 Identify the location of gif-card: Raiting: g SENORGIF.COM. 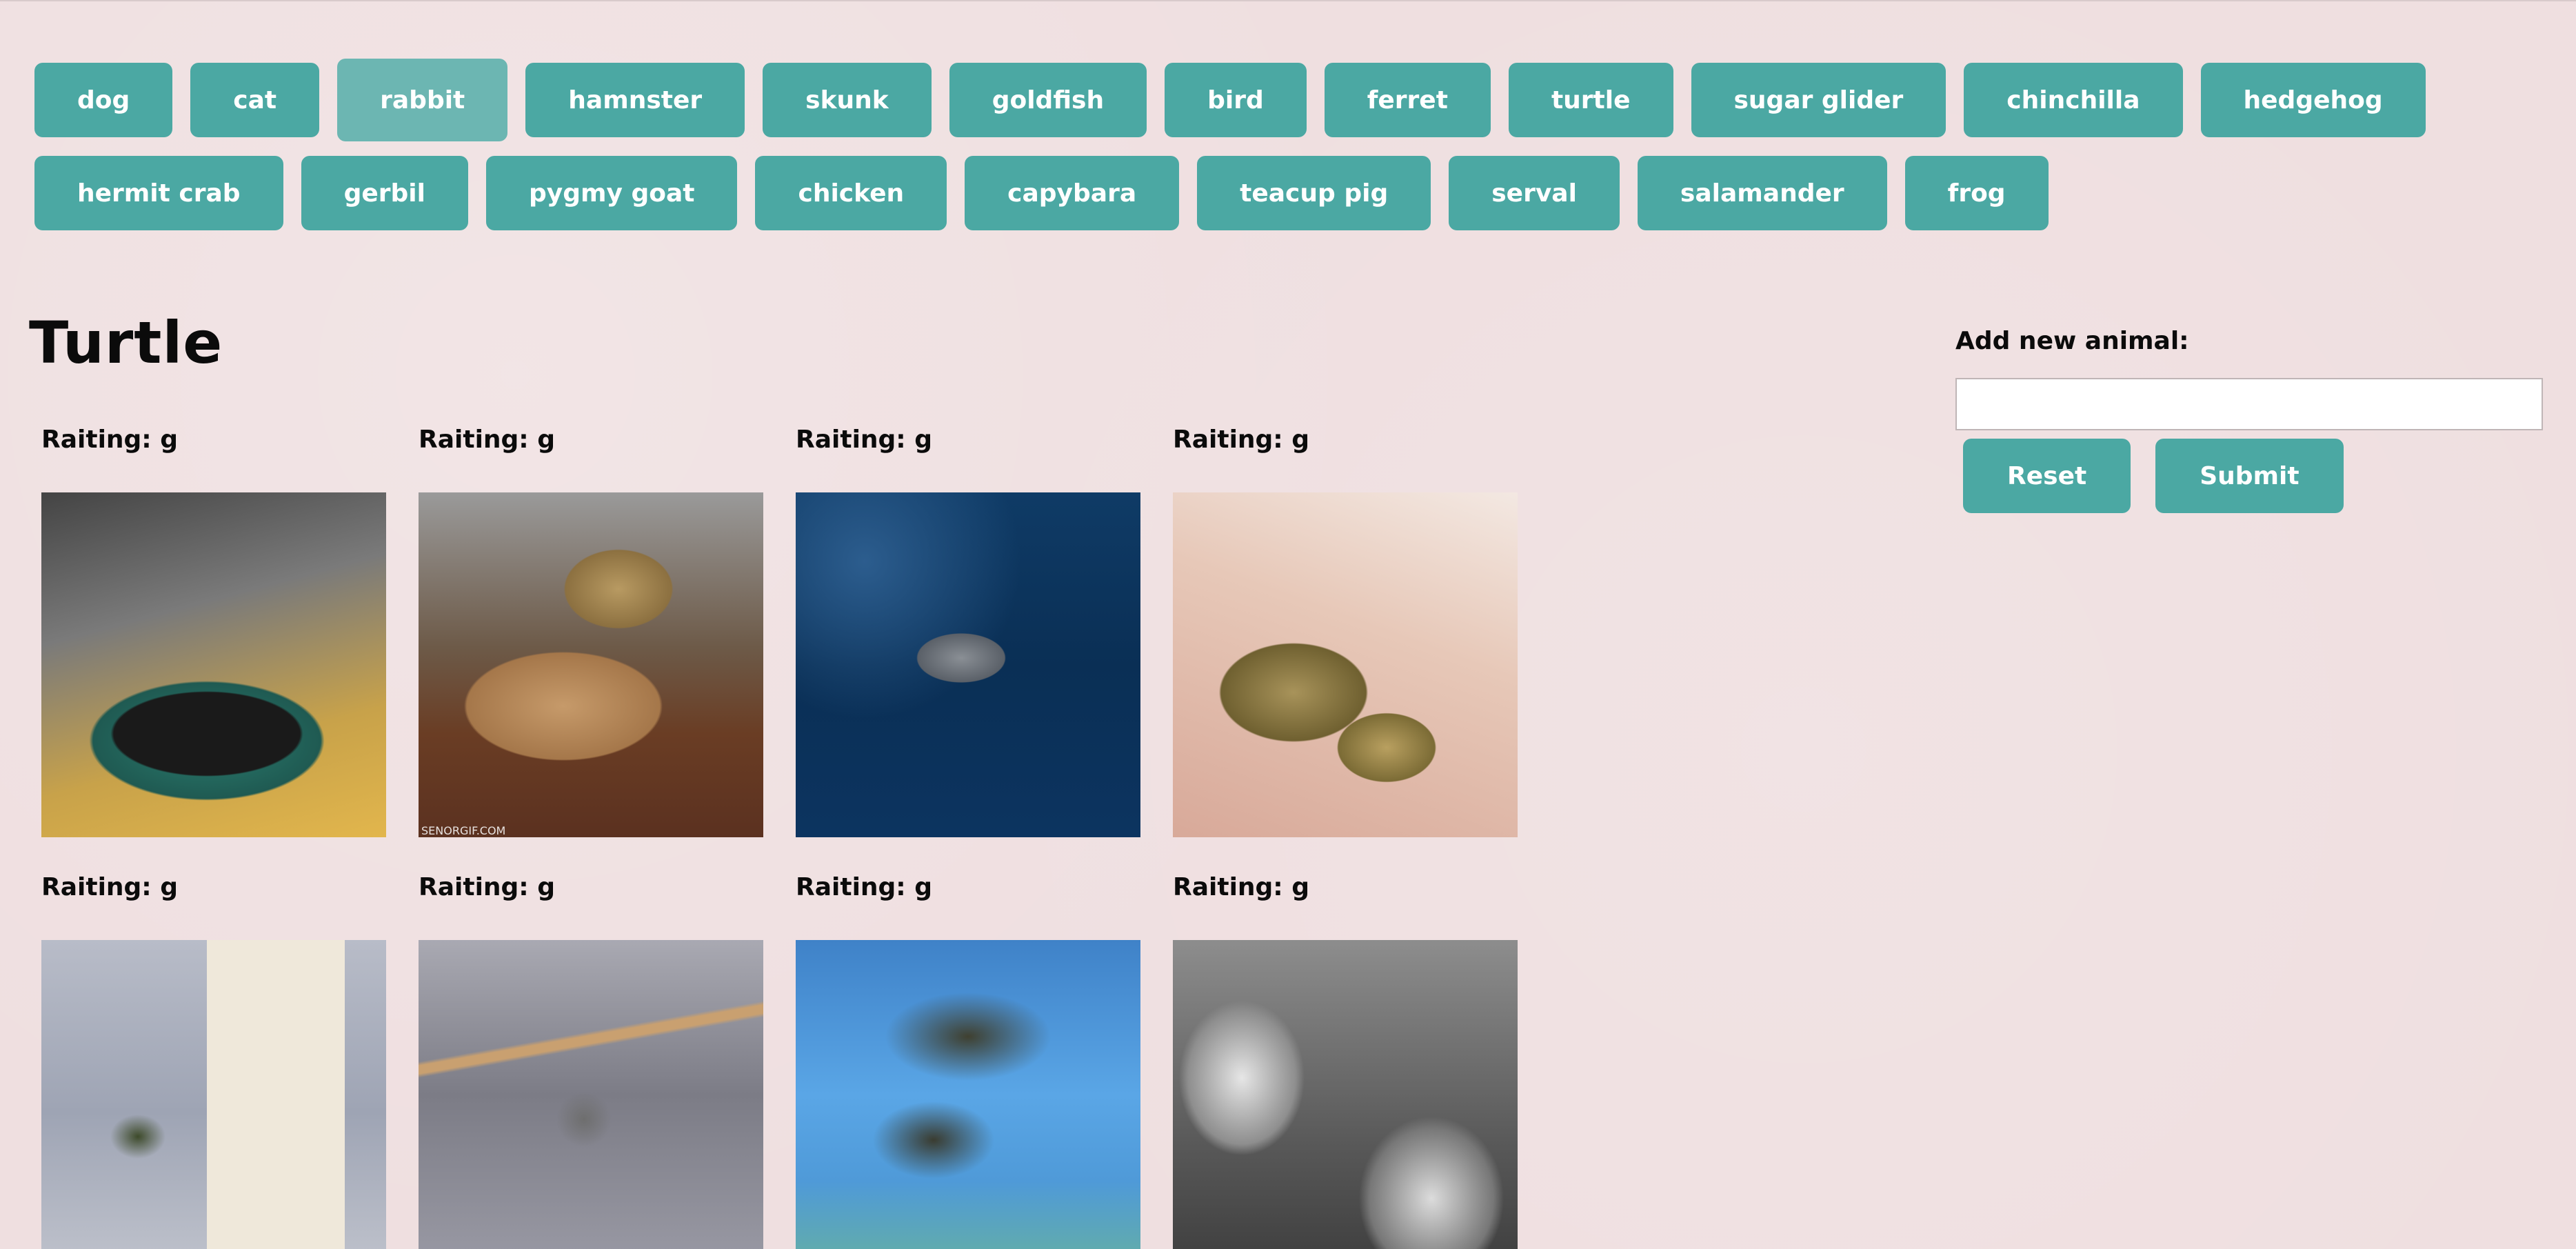
(591, 630).